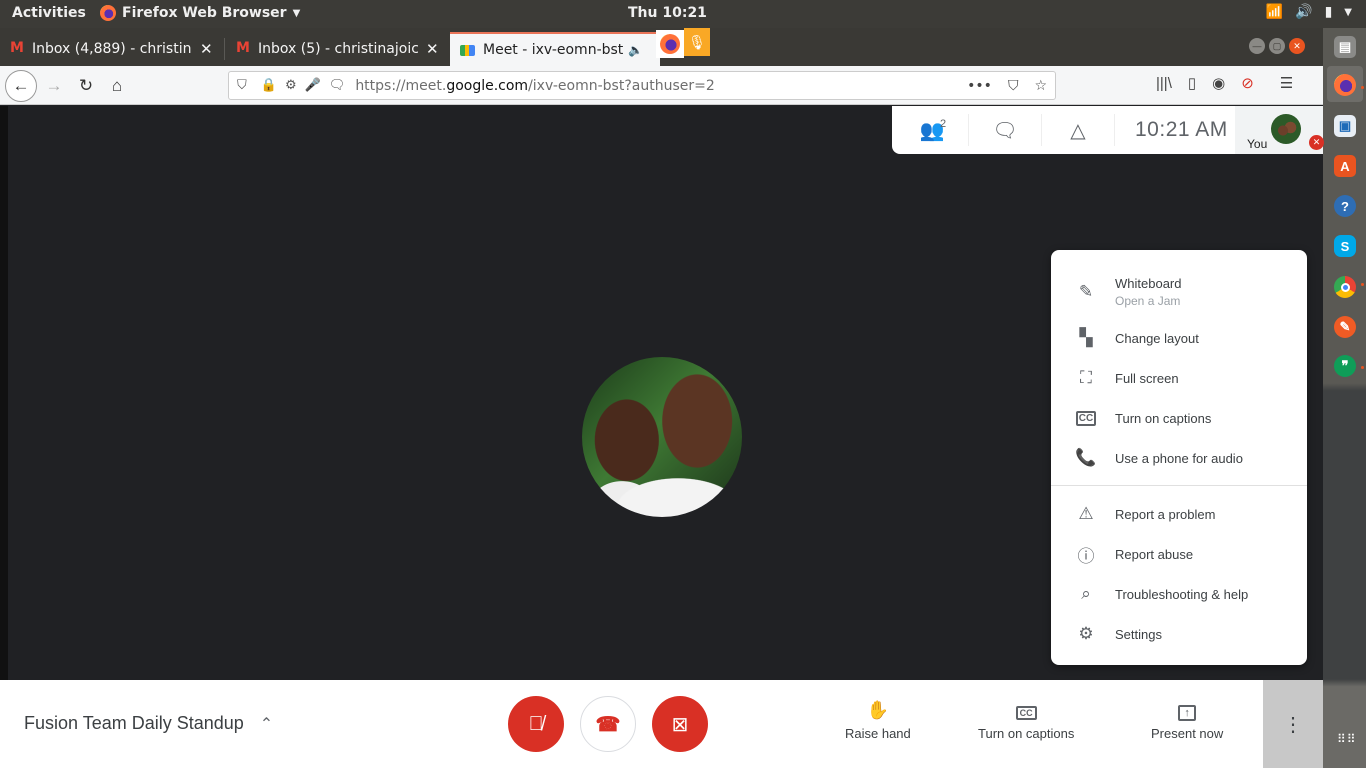  I want to click on microphone-sharing-indicator: 🎙, so click(697, 42).